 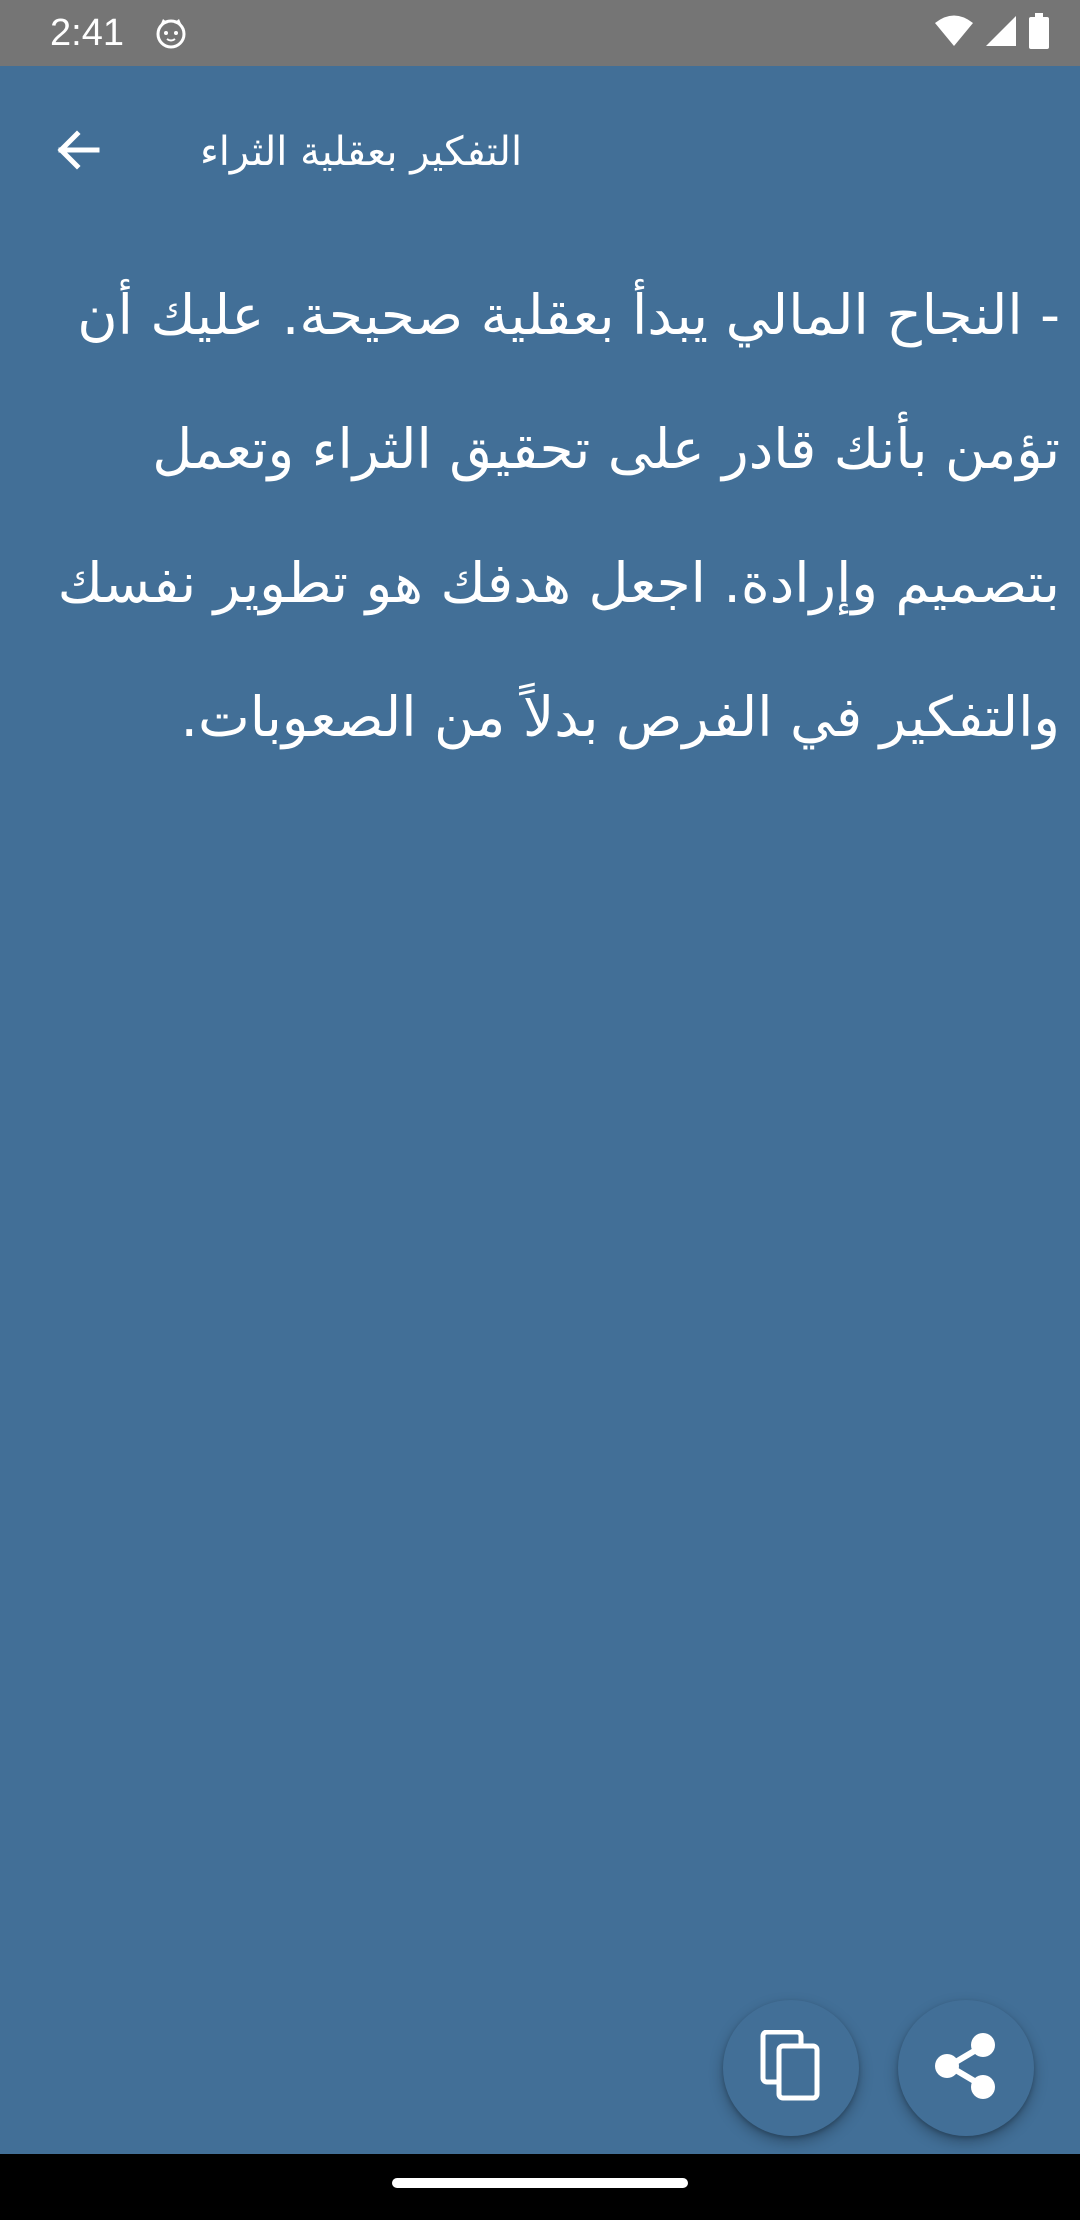 I want to click on share-icon, so click(x=966, y=2068).